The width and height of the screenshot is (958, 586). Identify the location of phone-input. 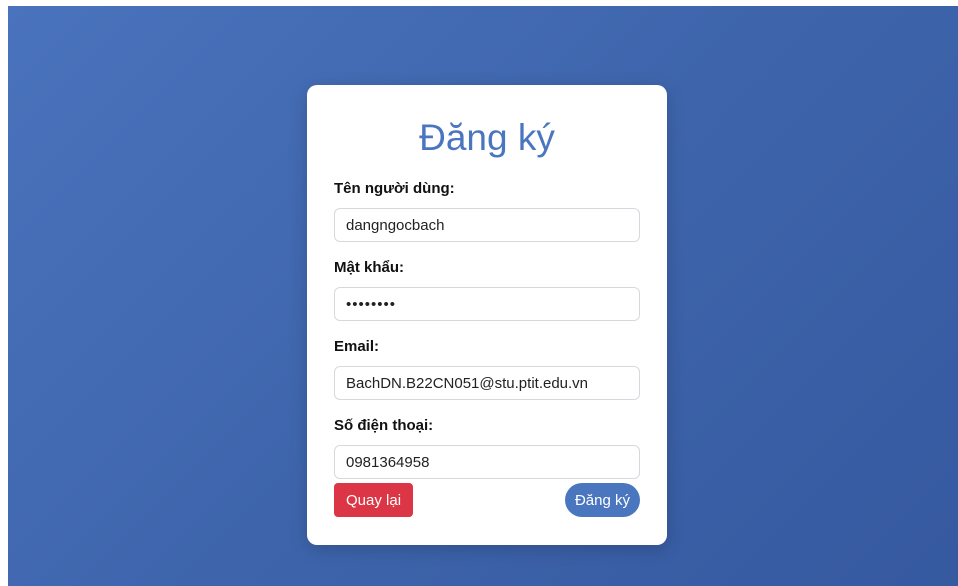
(487, 462).